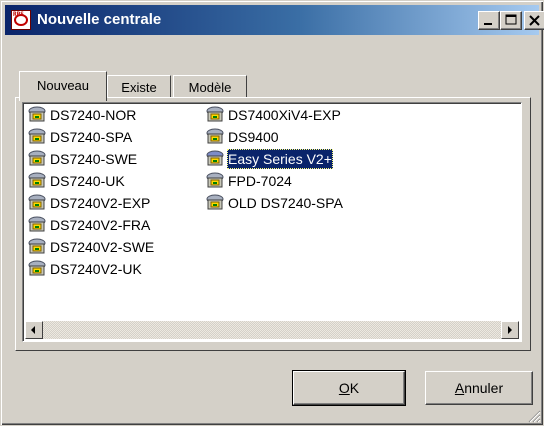  I want to click on list-item-label: DS7240V2-FRA, so click(100, 225).